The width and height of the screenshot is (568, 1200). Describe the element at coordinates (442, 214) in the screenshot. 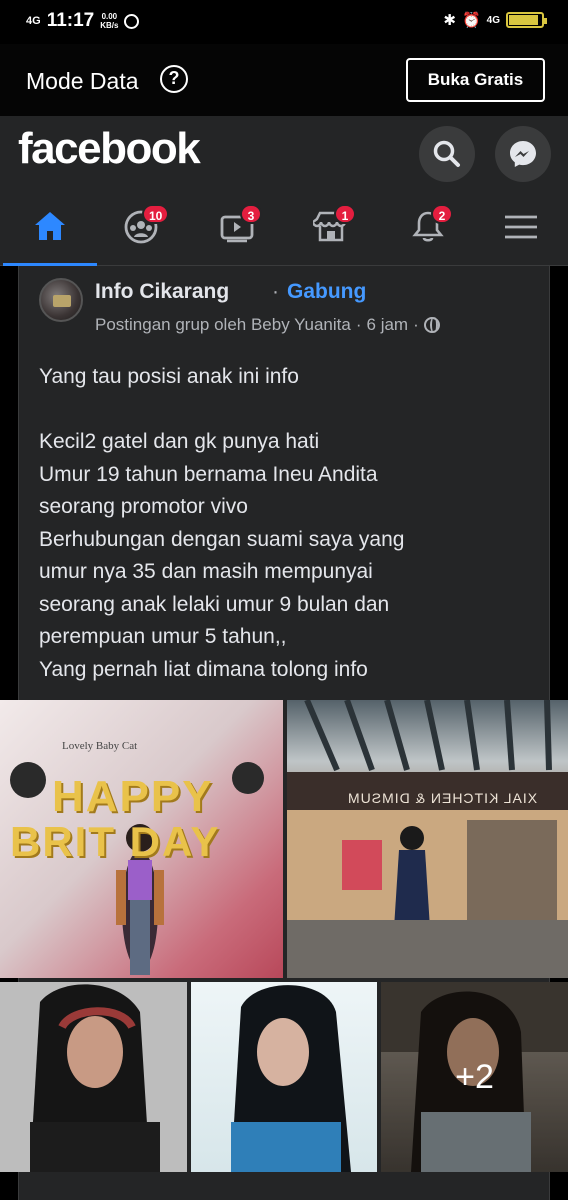

I see `notifications-badge: 2` at that location.